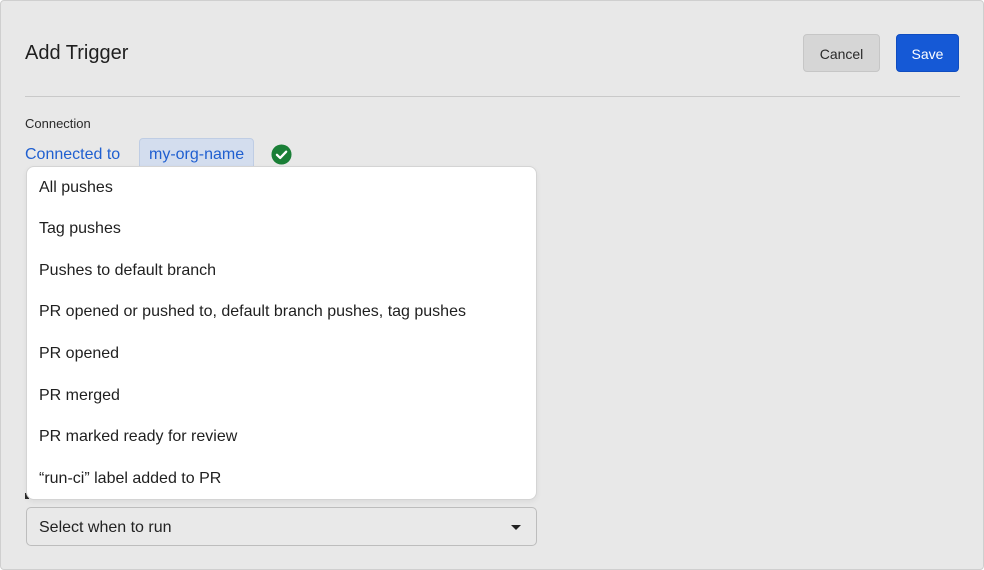 The height and width of the screenshot is (570, 984). What do you see at coordinates (79, 354) in the screenshot?
I see `option-pr-opened: PR opened` at bounding box center [79, 354].